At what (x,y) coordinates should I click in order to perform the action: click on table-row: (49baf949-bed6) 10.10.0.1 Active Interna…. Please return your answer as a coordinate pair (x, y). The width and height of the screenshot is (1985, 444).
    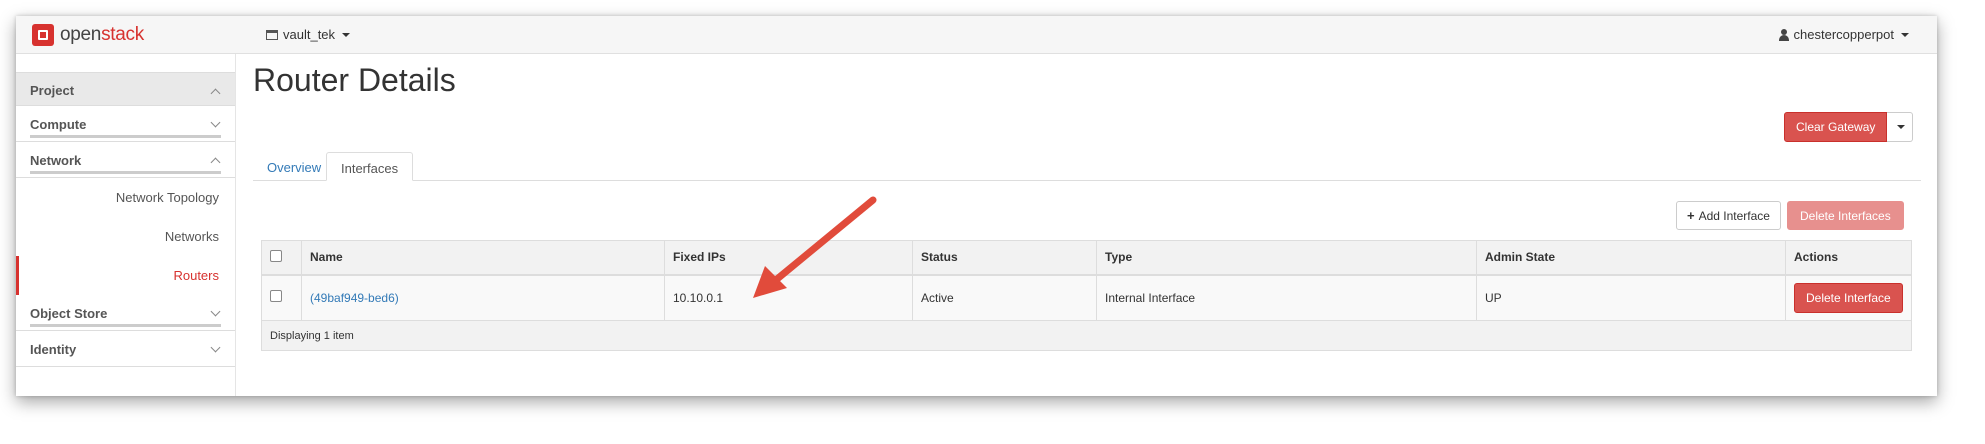
    Looking at the image, I should click on (1086, 297).